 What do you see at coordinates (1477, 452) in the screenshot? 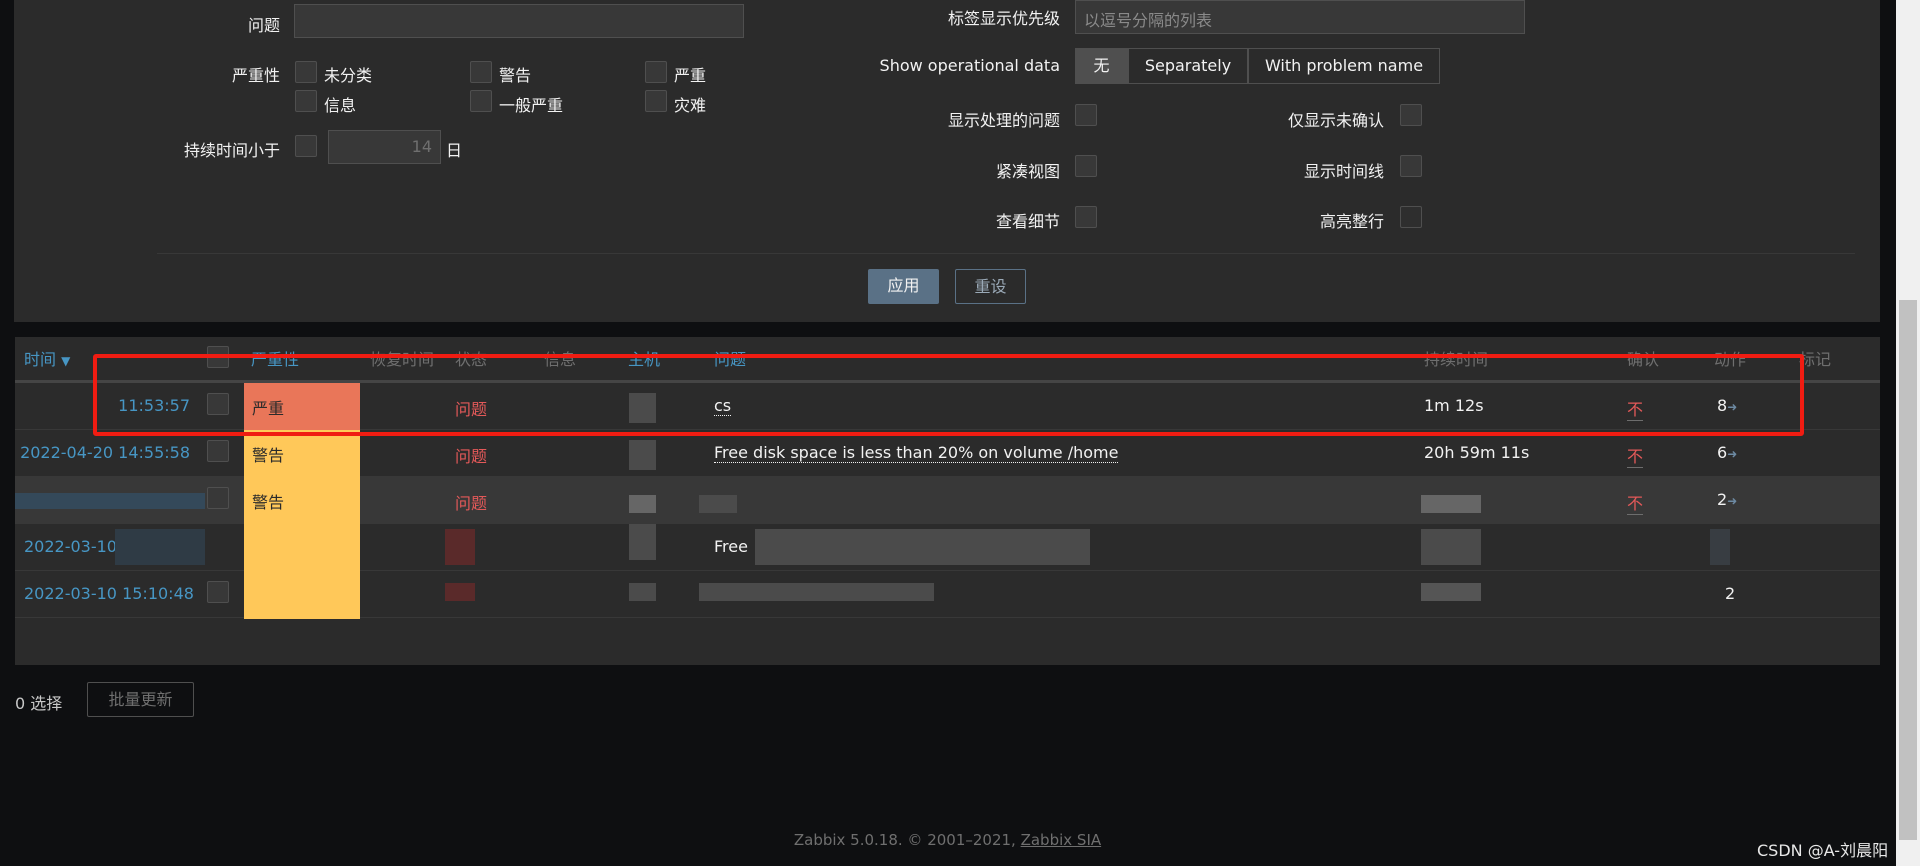
I see `row-duration: 20h 59m 11s` at bounding box center [1477, 452].